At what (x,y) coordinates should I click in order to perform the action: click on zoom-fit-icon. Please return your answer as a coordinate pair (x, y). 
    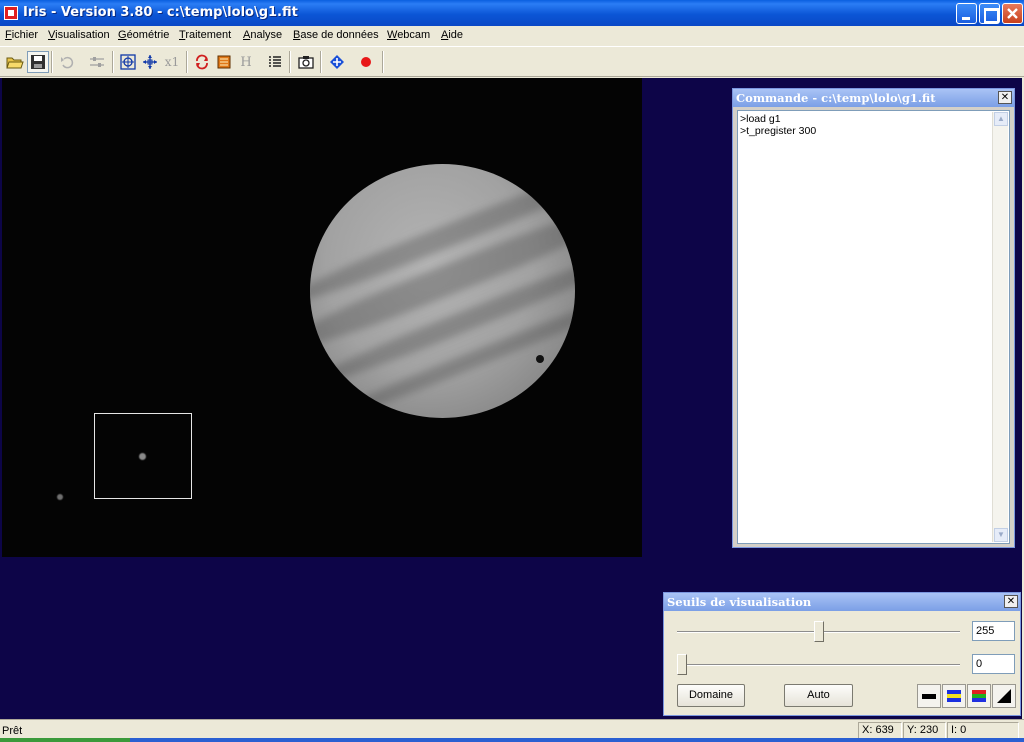
    Looking at the image, I should click on (128, 62).